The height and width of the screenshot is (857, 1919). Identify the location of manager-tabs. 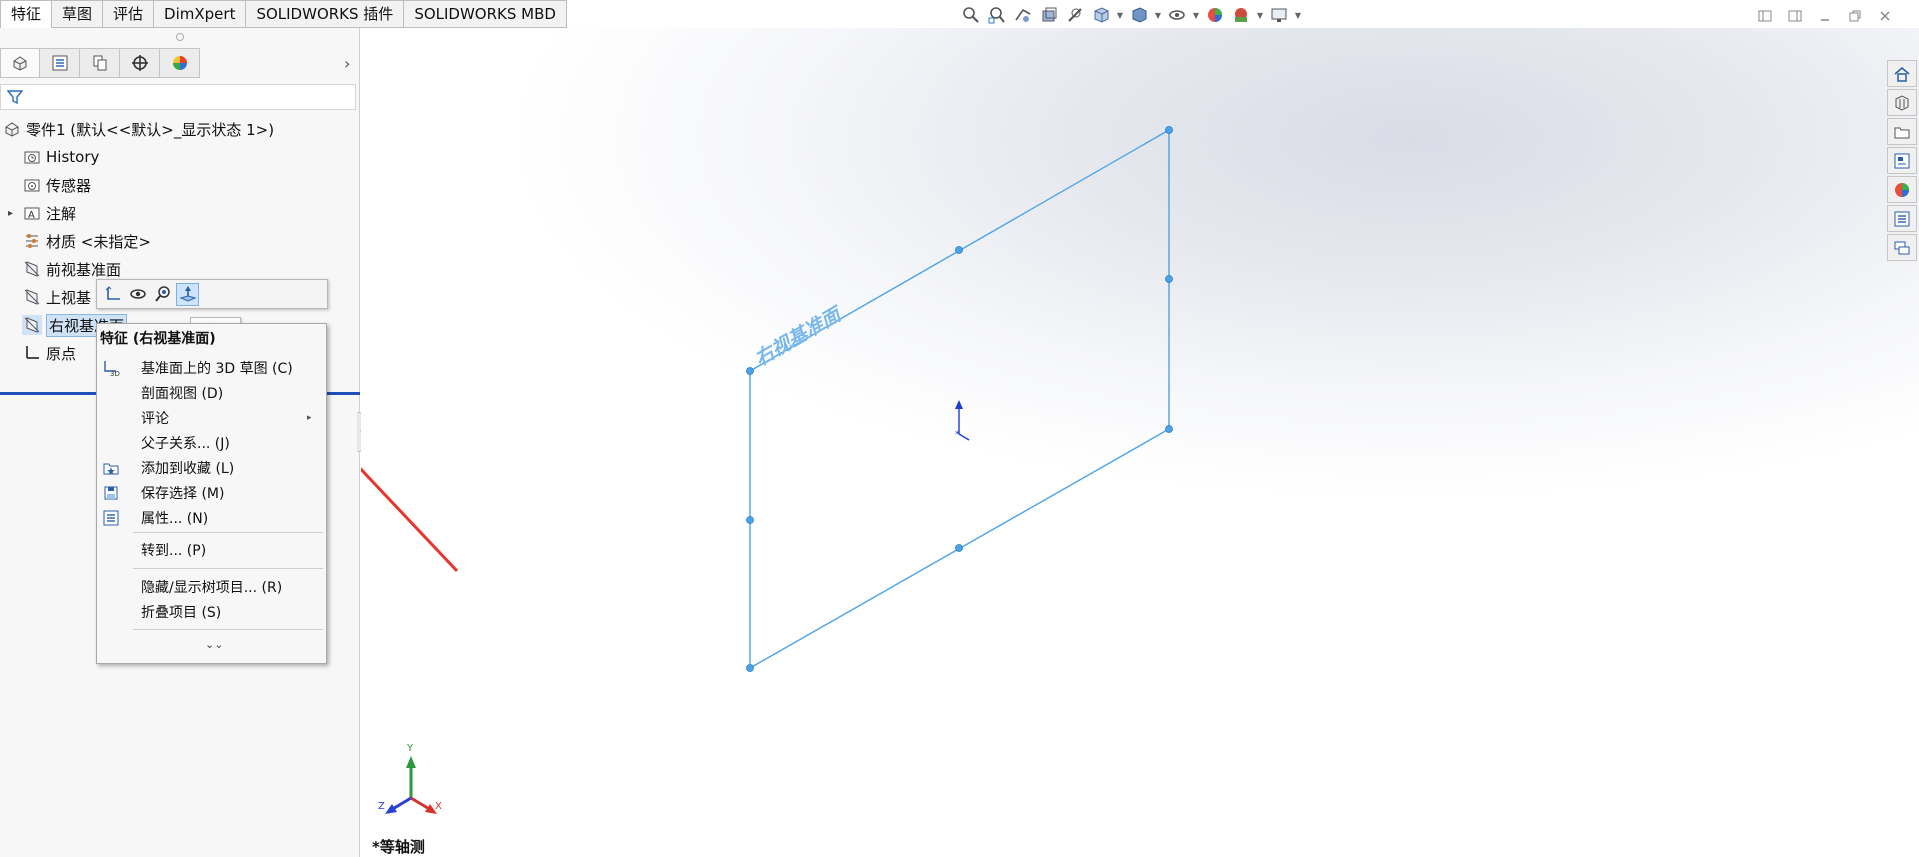
(100, 63).